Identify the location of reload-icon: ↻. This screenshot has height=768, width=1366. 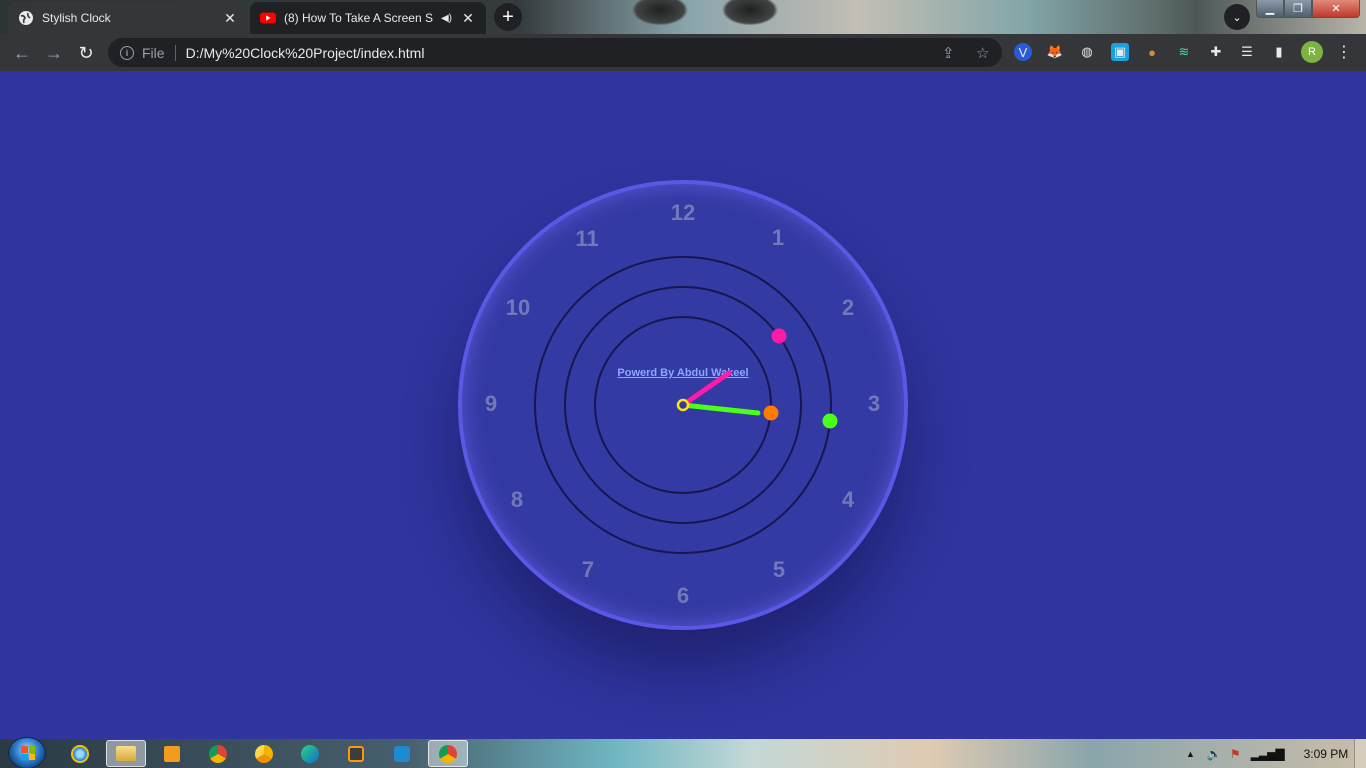
(86, 52).